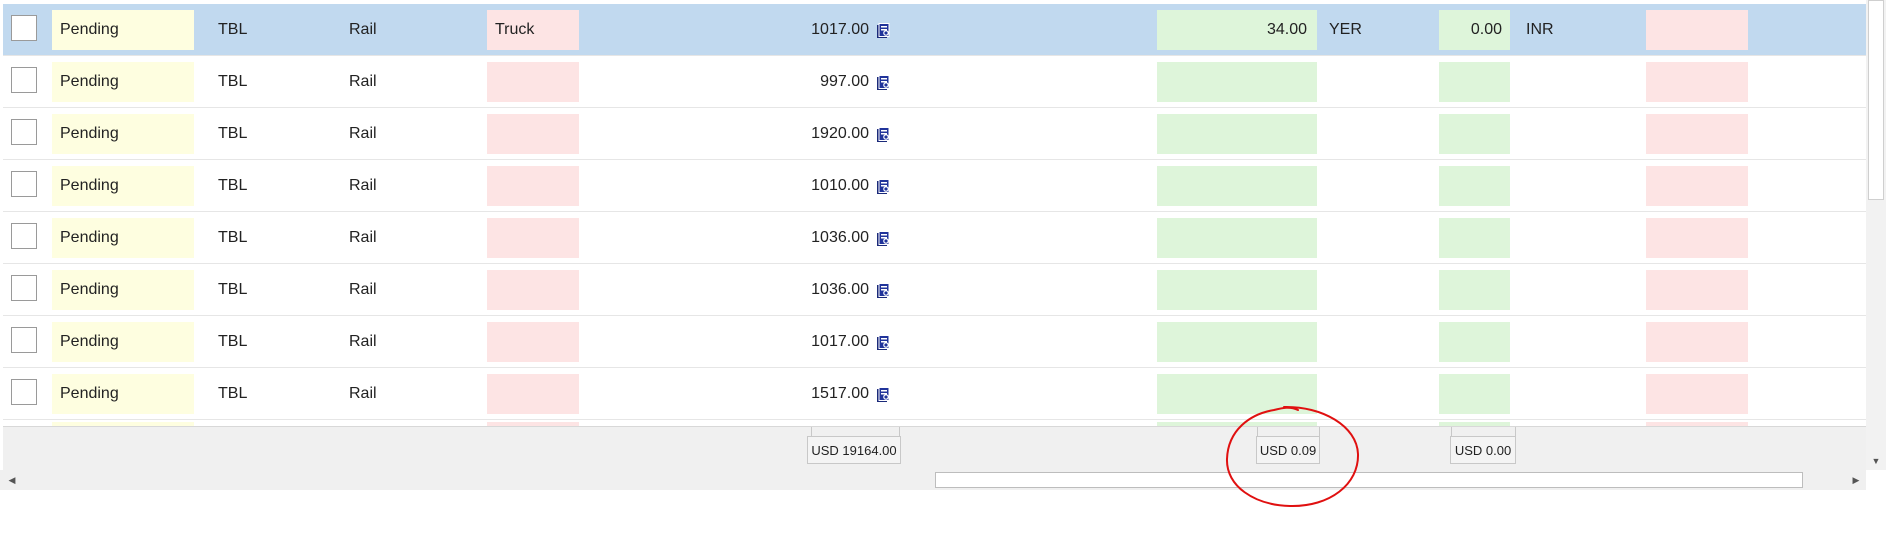 Image resolution: width=1886 pixels, height=536 pixels. Describe the element at coordinates (533, 30) in the screenshot. I see `transport-cell: Truck` at that location.